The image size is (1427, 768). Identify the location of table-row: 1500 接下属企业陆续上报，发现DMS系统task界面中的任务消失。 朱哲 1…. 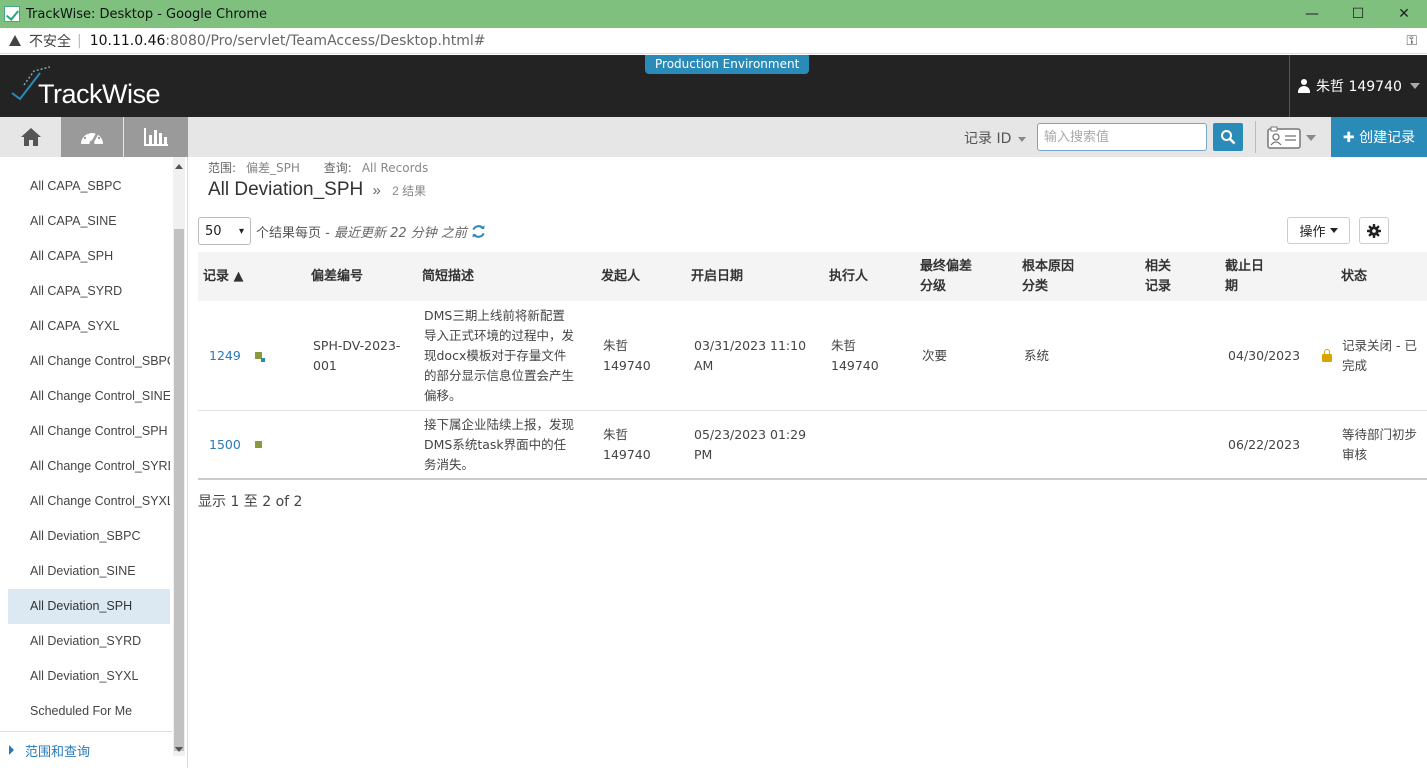
(812, 445).